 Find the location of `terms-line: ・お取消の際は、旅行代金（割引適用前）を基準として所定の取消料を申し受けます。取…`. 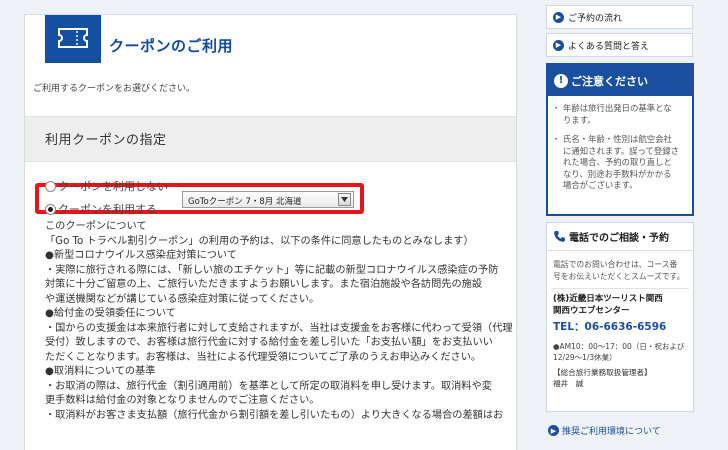

terms-line: ・お取消の際は、旅行代金（割引適用前）を基準として所定の取消料を申し受けます。取… is located at coordinates (268, 386).